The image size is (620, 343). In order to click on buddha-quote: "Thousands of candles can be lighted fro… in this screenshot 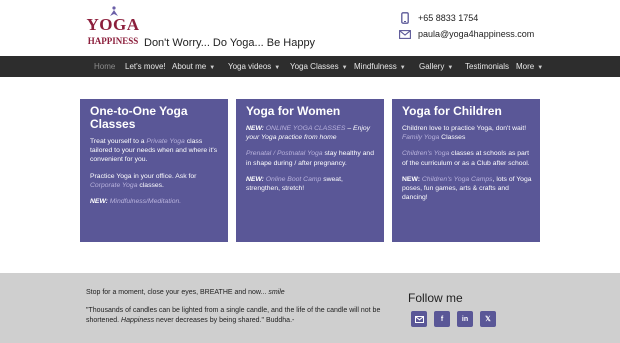, I will do `click(233, 315)`.